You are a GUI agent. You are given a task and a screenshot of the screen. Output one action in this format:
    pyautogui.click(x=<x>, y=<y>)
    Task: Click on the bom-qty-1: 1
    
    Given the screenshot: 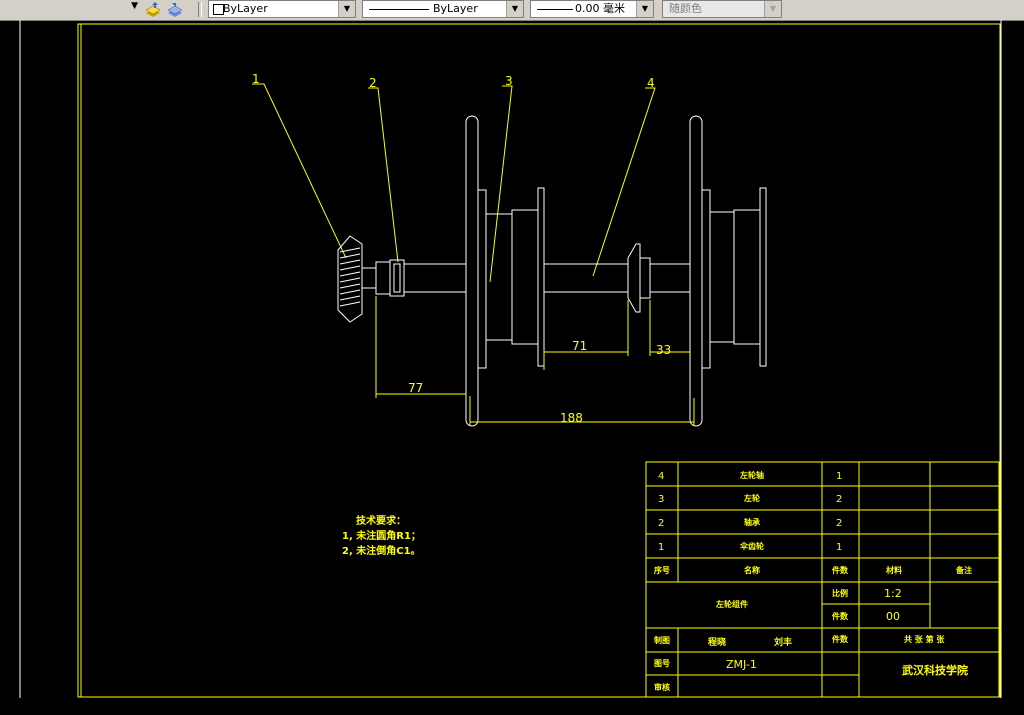 What is the action you would take?
    pyautogui.click(x=839, y=547)
    